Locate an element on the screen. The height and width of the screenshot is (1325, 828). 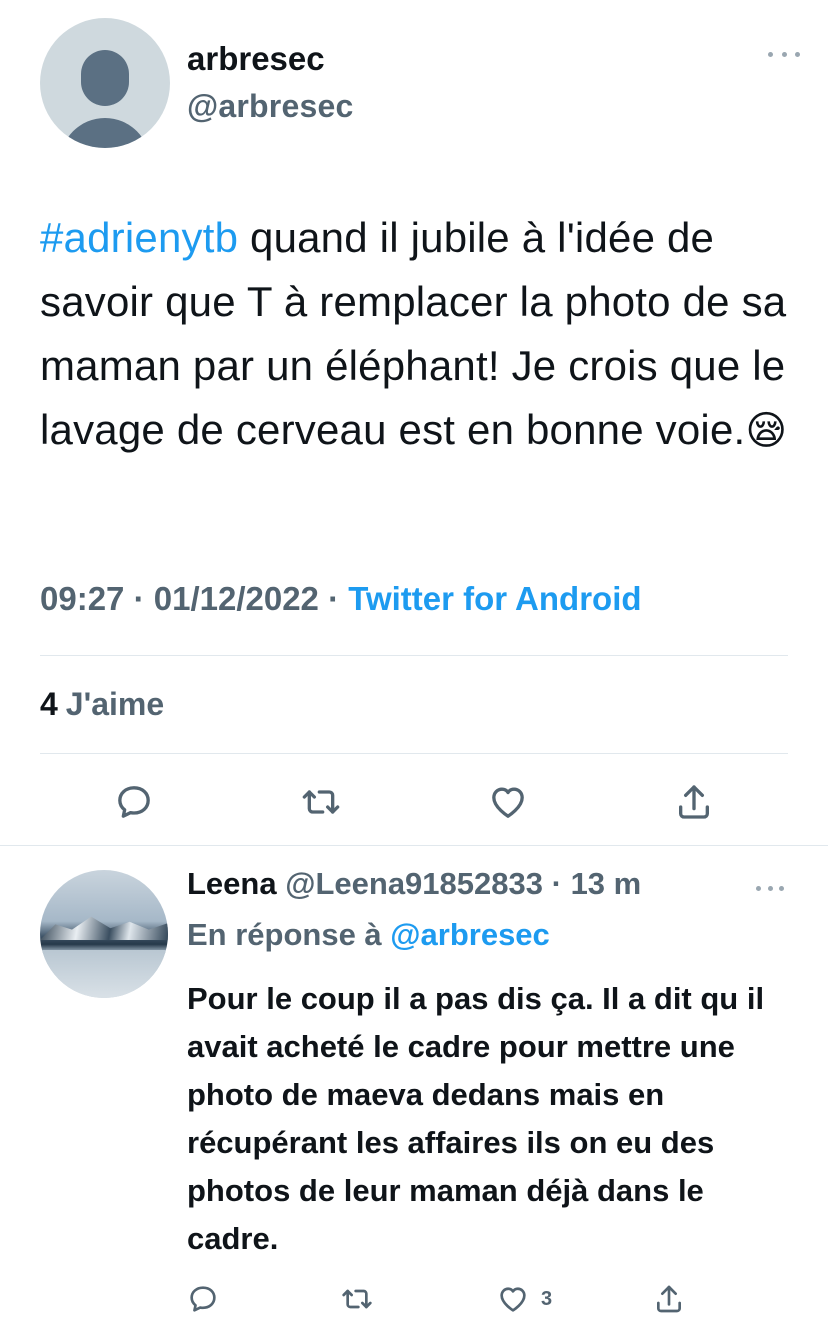
reply-like-button: 3 is located at coordinates (524, 1299).